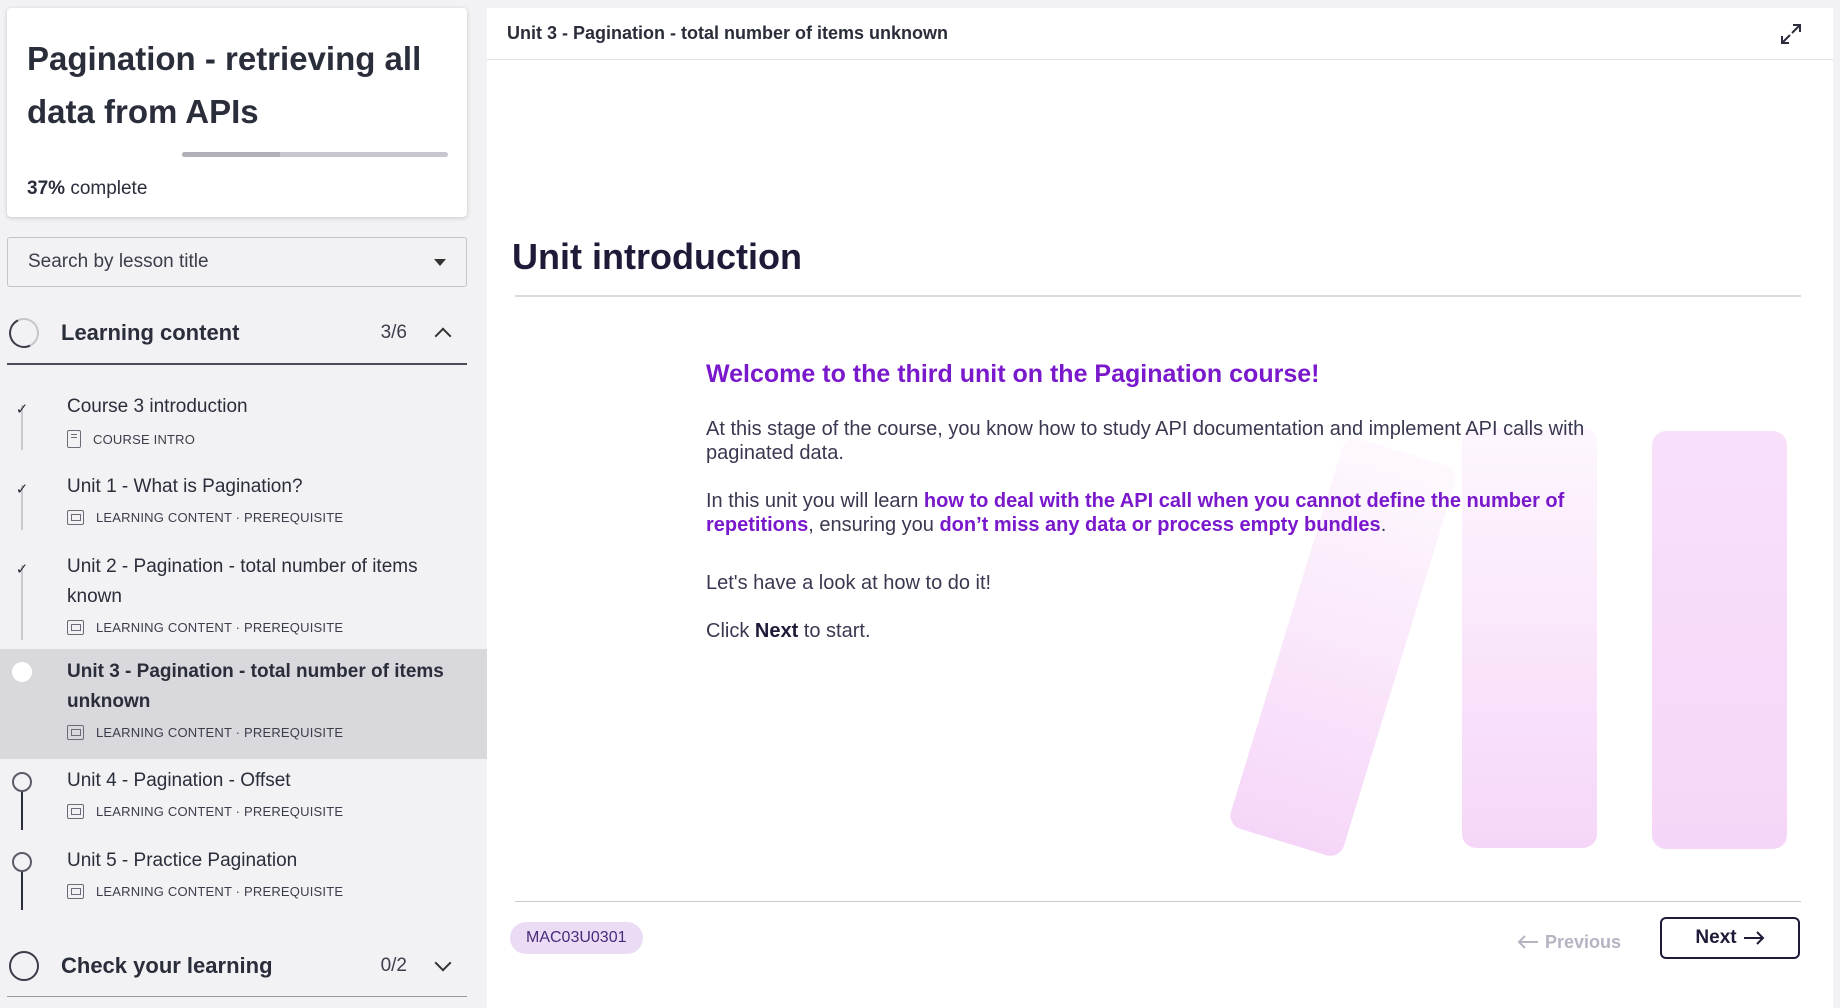 The width and height of the screenshot is (1840, 1008). Describe the element at coordinates (22, 672) in the screenshot. I see `current-lesson-icon` at that location.